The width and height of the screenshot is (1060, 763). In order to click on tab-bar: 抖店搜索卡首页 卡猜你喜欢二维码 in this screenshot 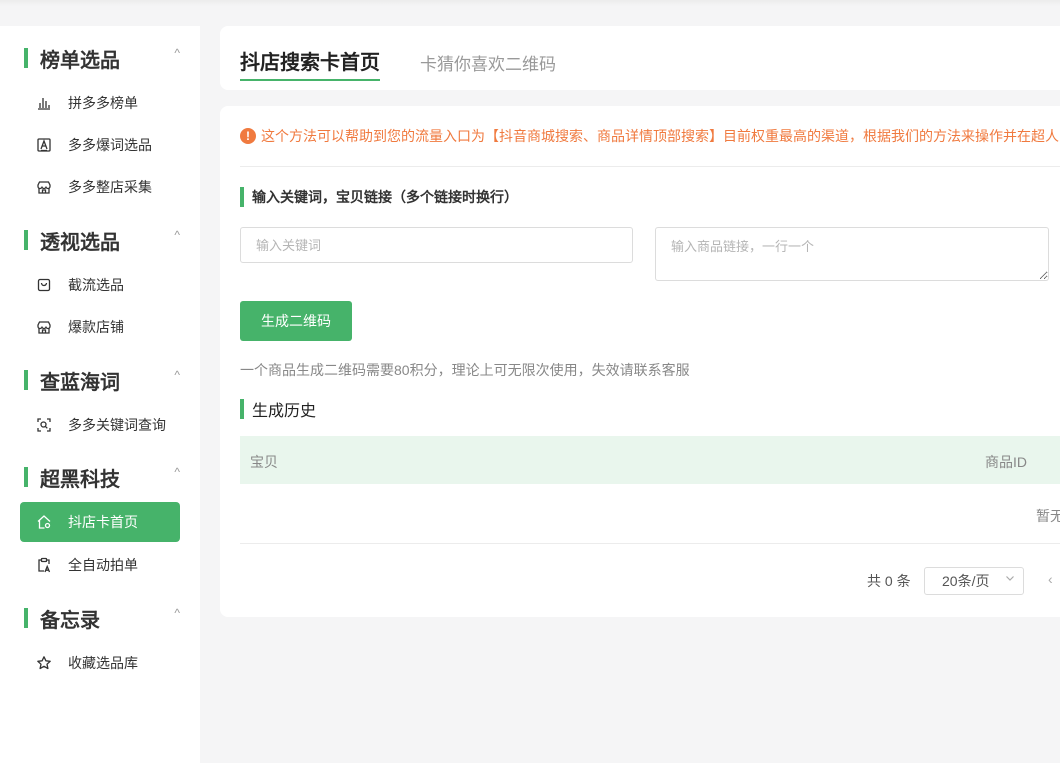, I will do `click(640, 58)`.